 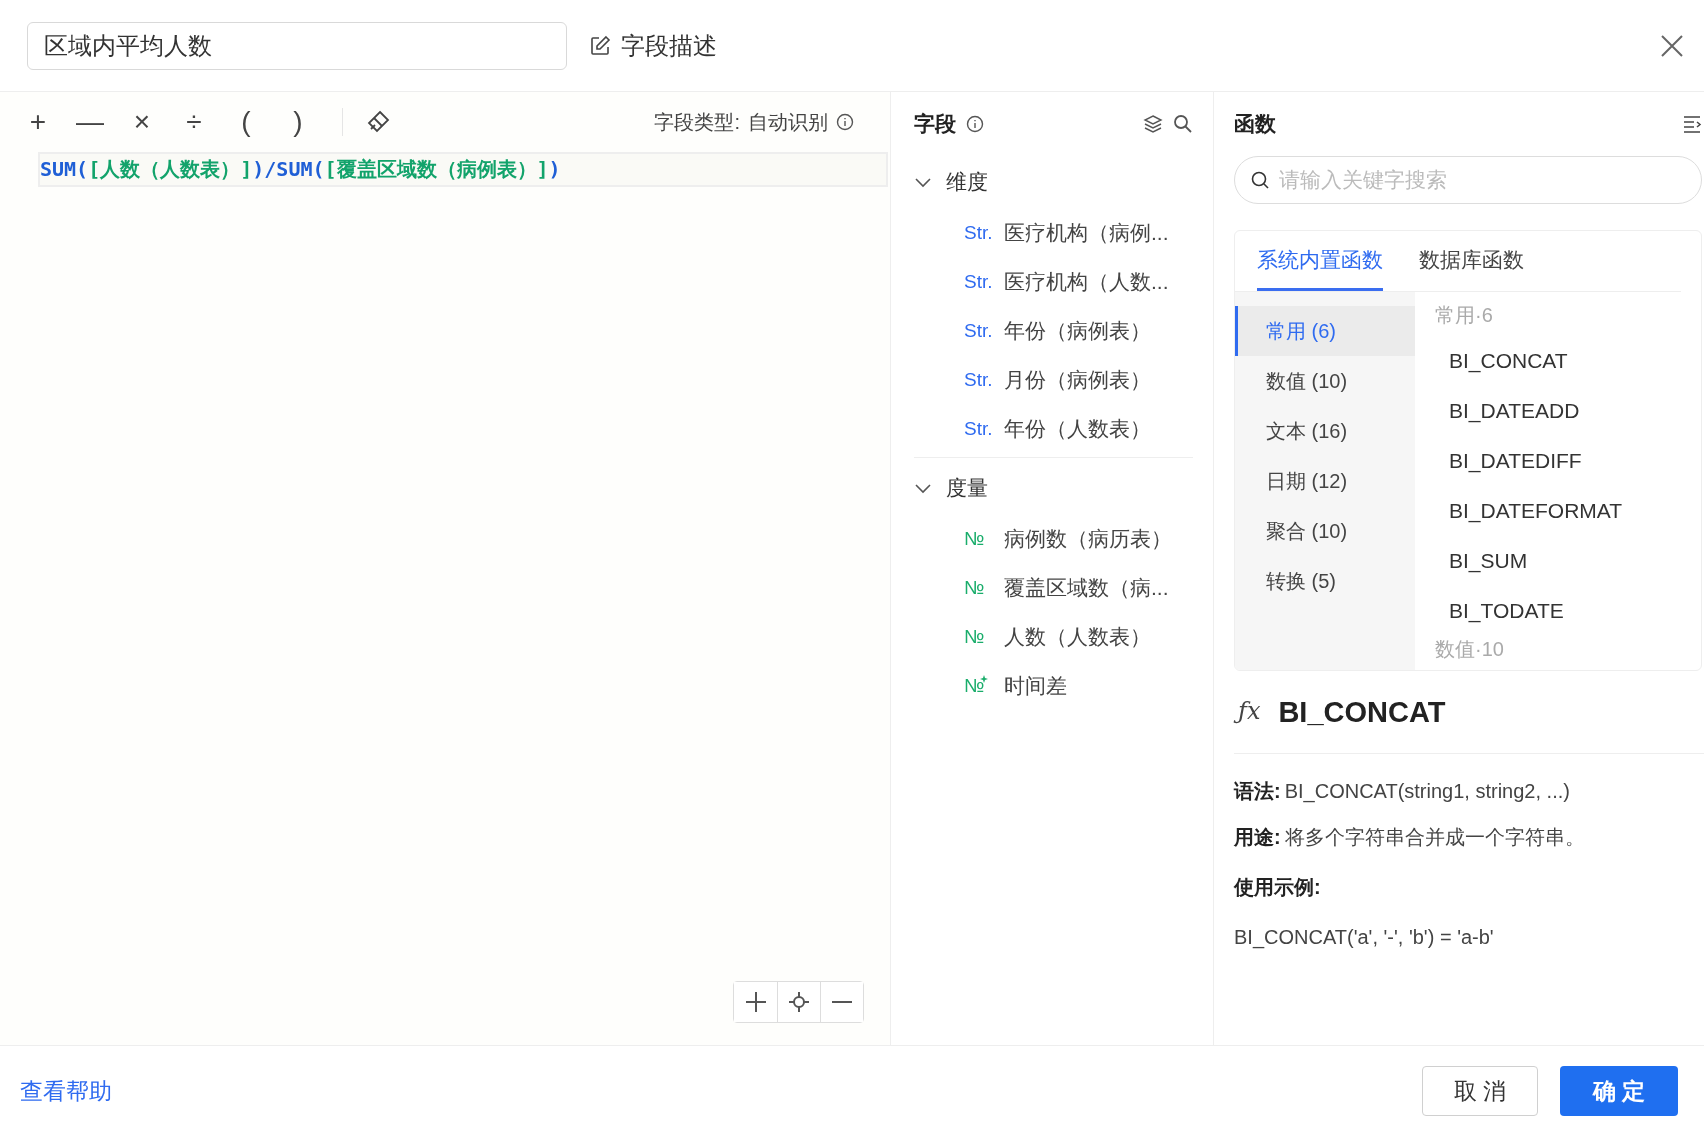 What do you see at coordinates (297, 45) in the screenshot?
I see `name-input-field: 区域内平均人数` at bounding box center [297, 45].